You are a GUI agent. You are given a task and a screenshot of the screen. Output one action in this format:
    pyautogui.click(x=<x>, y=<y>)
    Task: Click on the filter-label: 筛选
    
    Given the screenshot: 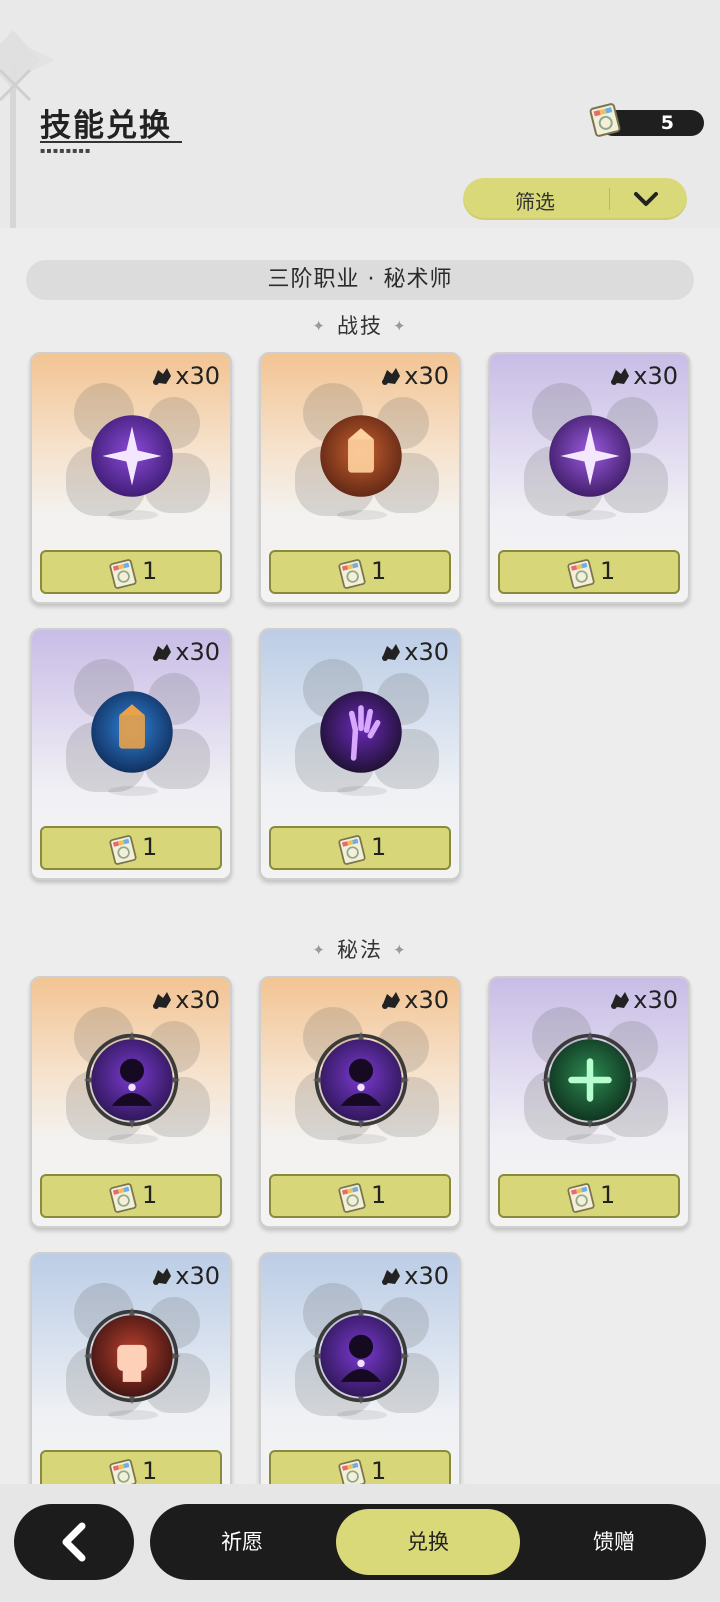 What is the action you would take?
    pyautogui.click(x=535, y=202)
    